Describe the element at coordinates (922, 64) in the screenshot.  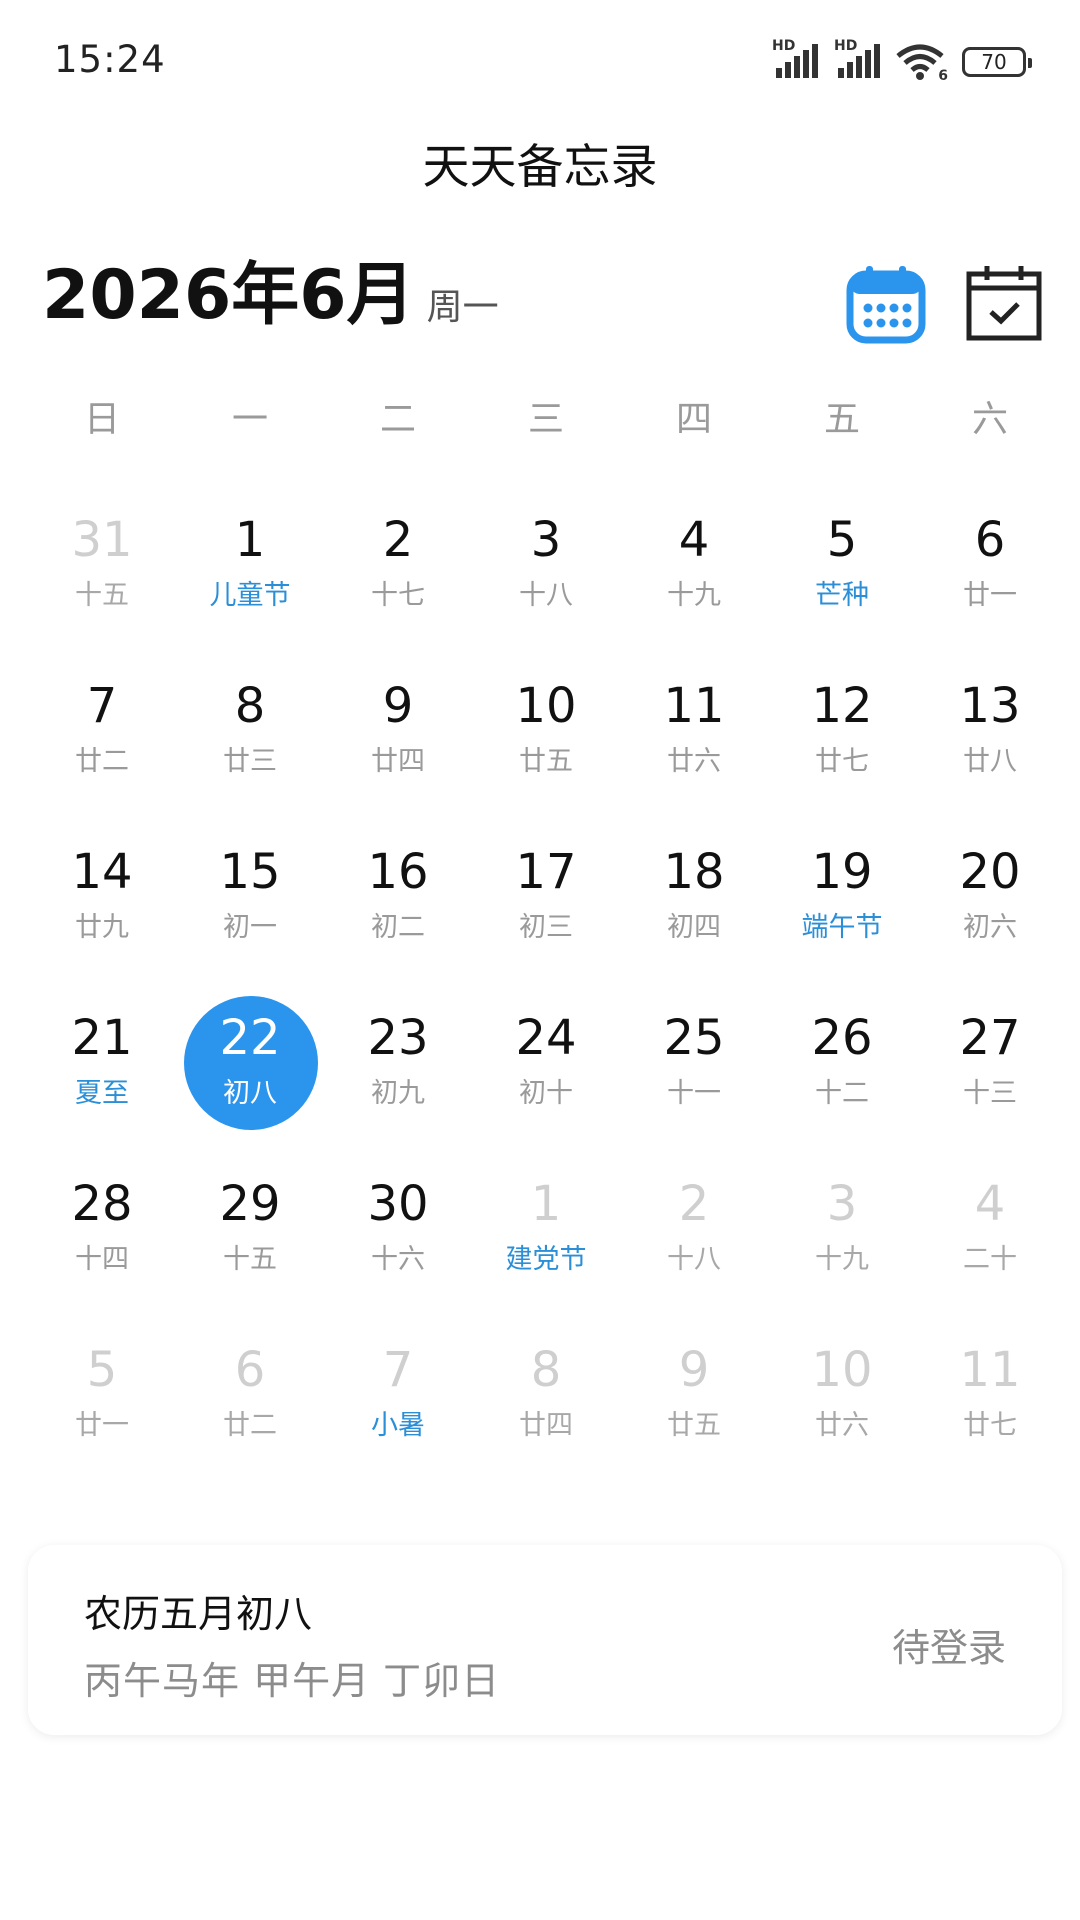
I see `wifi-icon: 6` at that location.